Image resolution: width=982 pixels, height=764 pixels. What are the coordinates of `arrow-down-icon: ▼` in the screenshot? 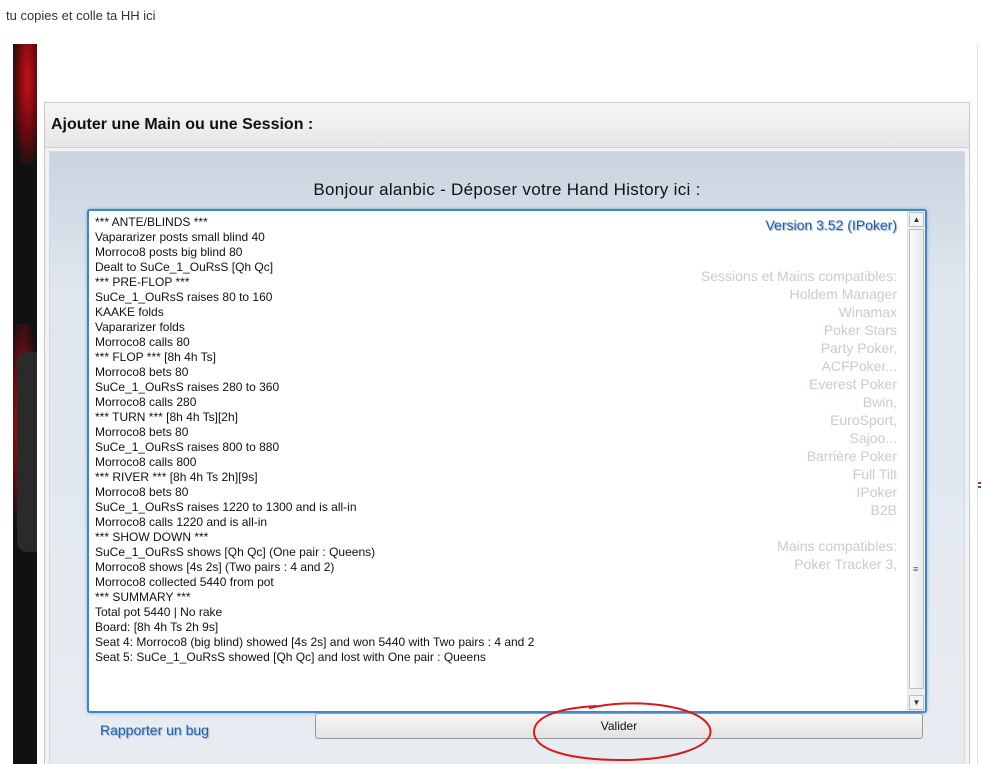 It's located at (916, 702).